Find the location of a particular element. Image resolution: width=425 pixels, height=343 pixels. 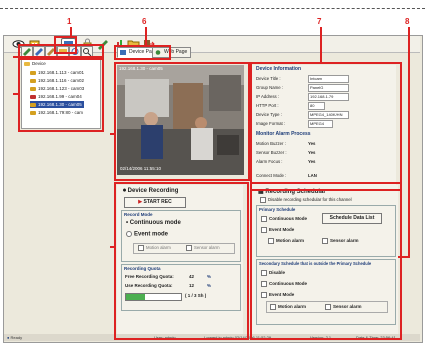

callout-7: 7 is located at coordinates (319, 21).